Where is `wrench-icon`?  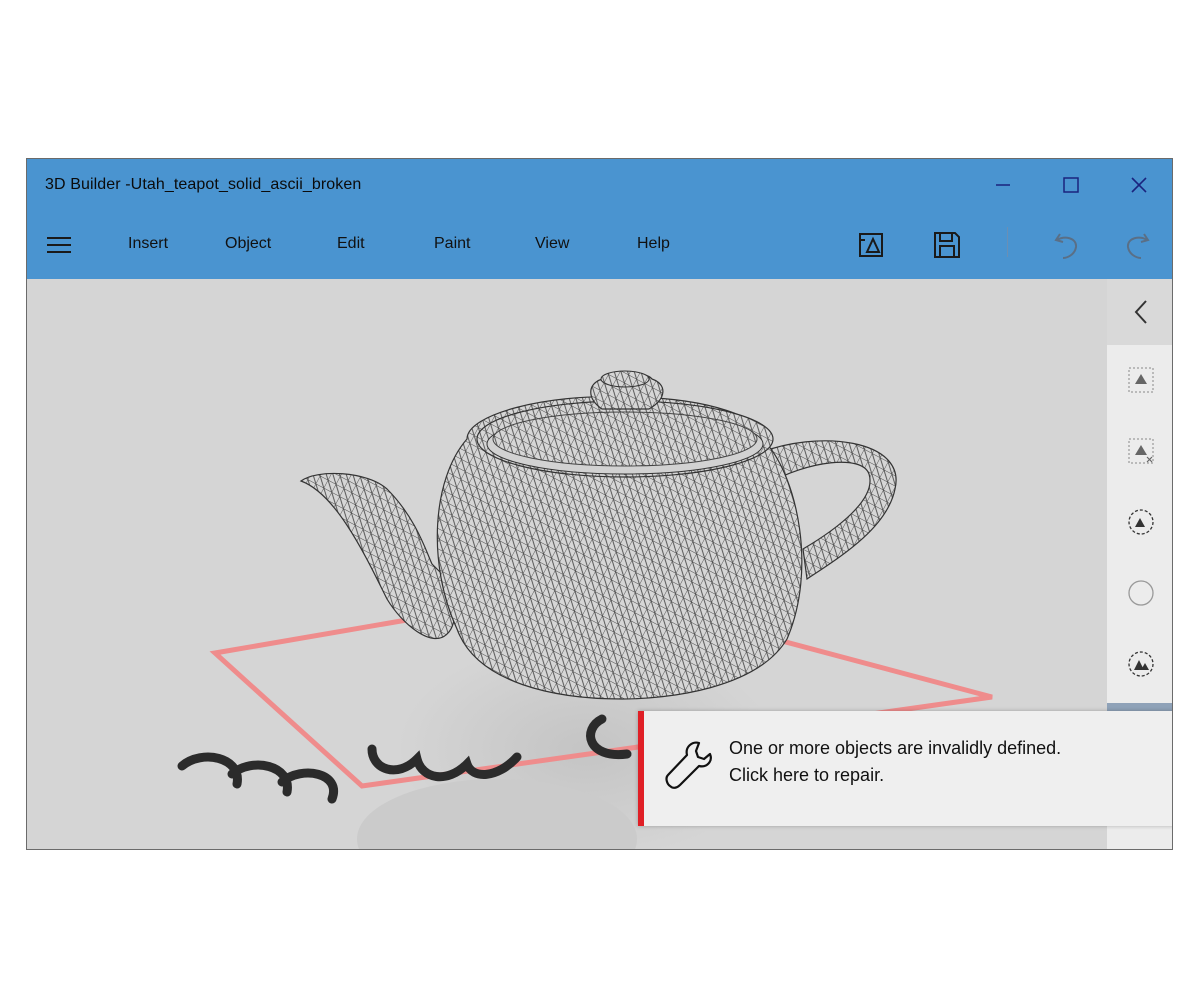
wrench-icon is located at coordinates (688, 765).